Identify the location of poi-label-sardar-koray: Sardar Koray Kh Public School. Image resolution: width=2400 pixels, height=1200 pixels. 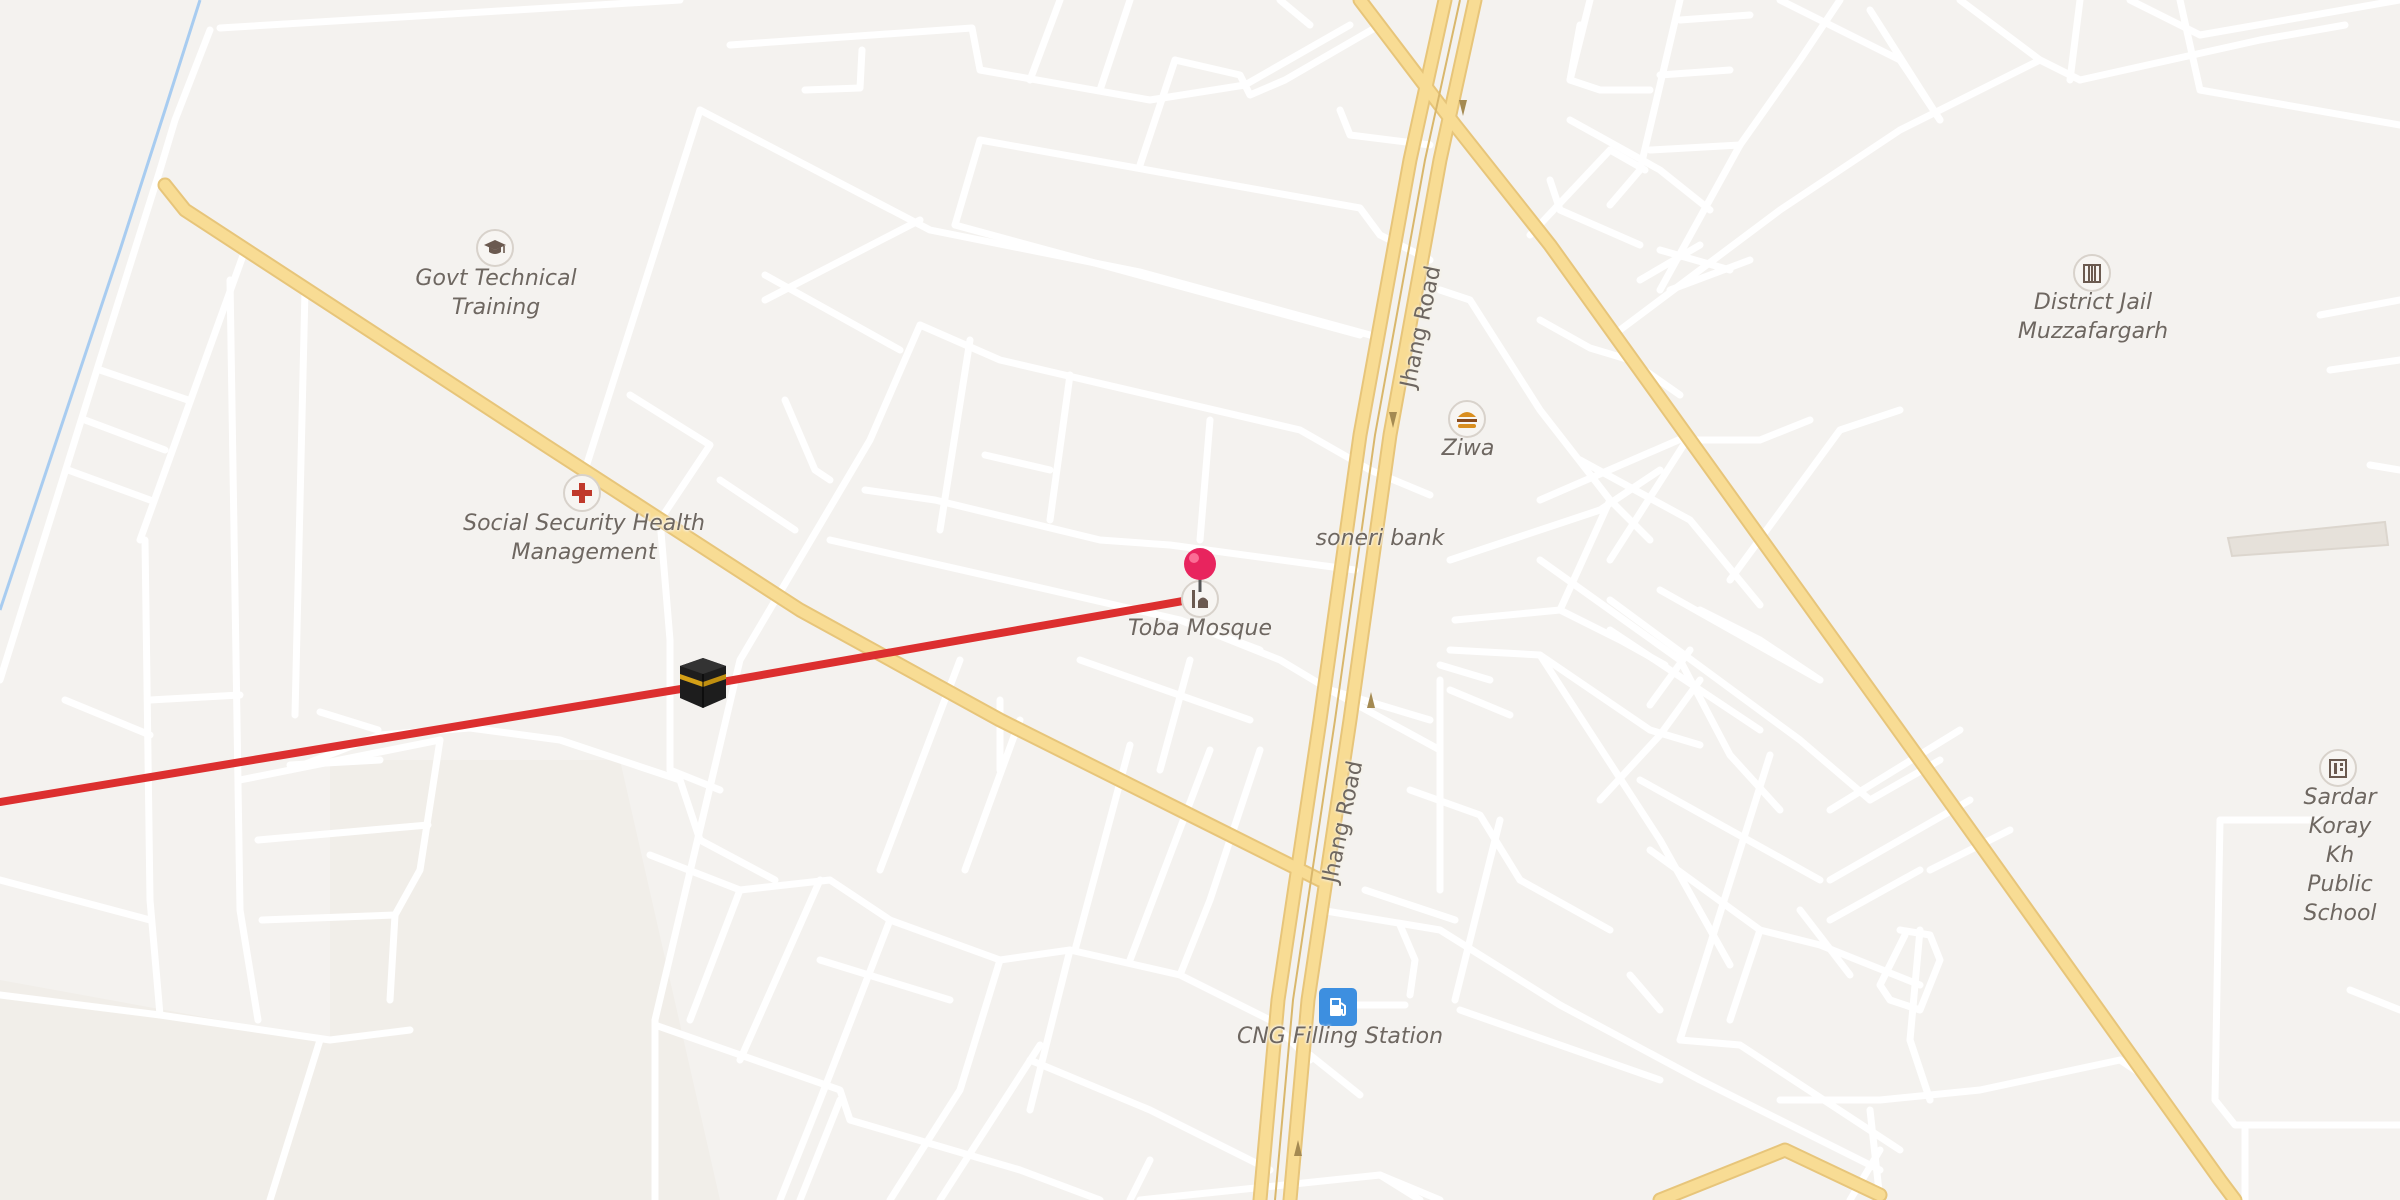
(2339, 855).